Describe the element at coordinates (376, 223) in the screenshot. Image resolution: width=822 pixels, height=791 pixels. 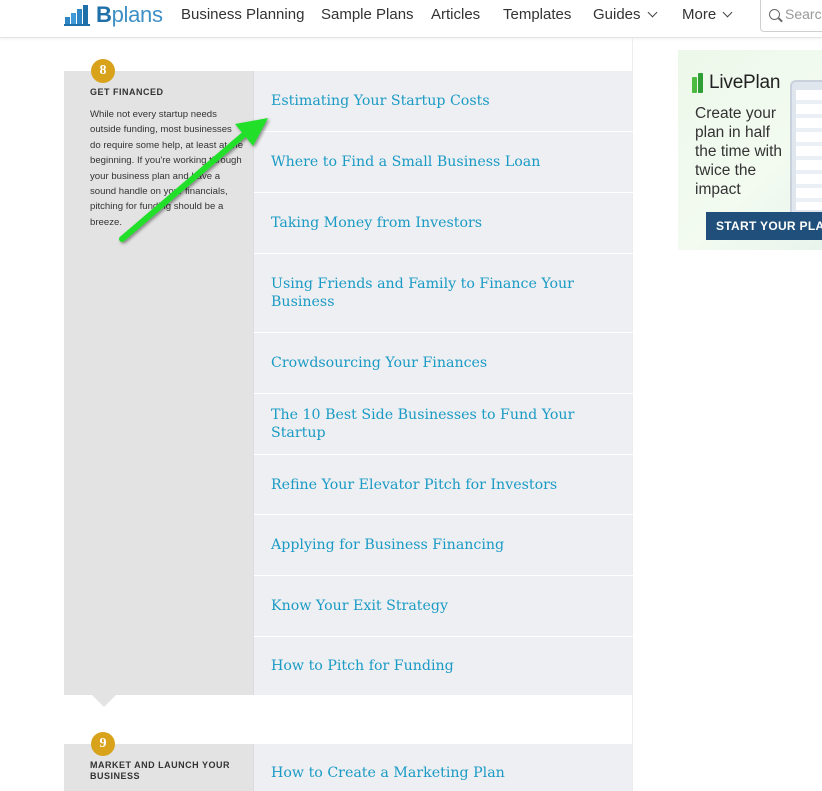
I see `link-money-from-investors: Taking Money from Investors` at that location.